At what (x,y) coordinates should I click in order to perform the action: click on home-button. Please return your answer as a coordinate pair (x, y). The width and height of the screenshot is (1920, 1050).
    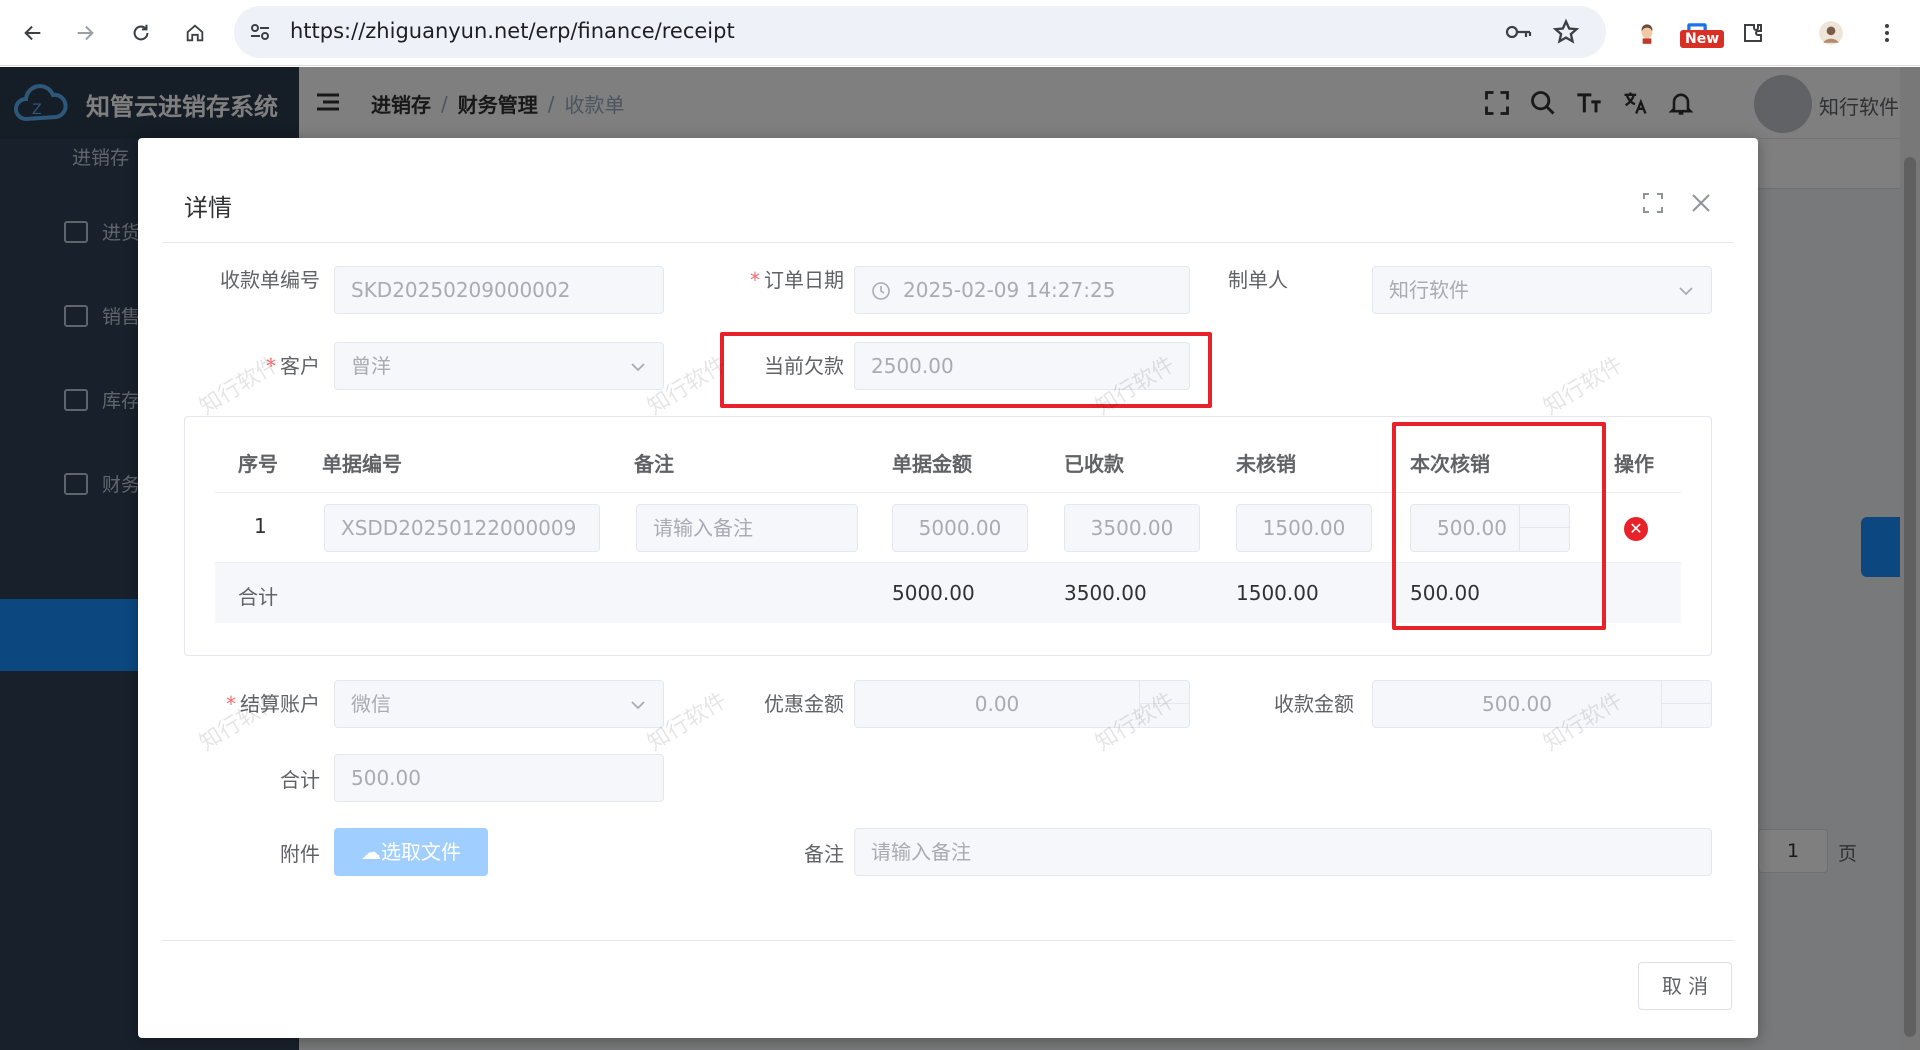
    Looking at the image, I should click on (195, 33).